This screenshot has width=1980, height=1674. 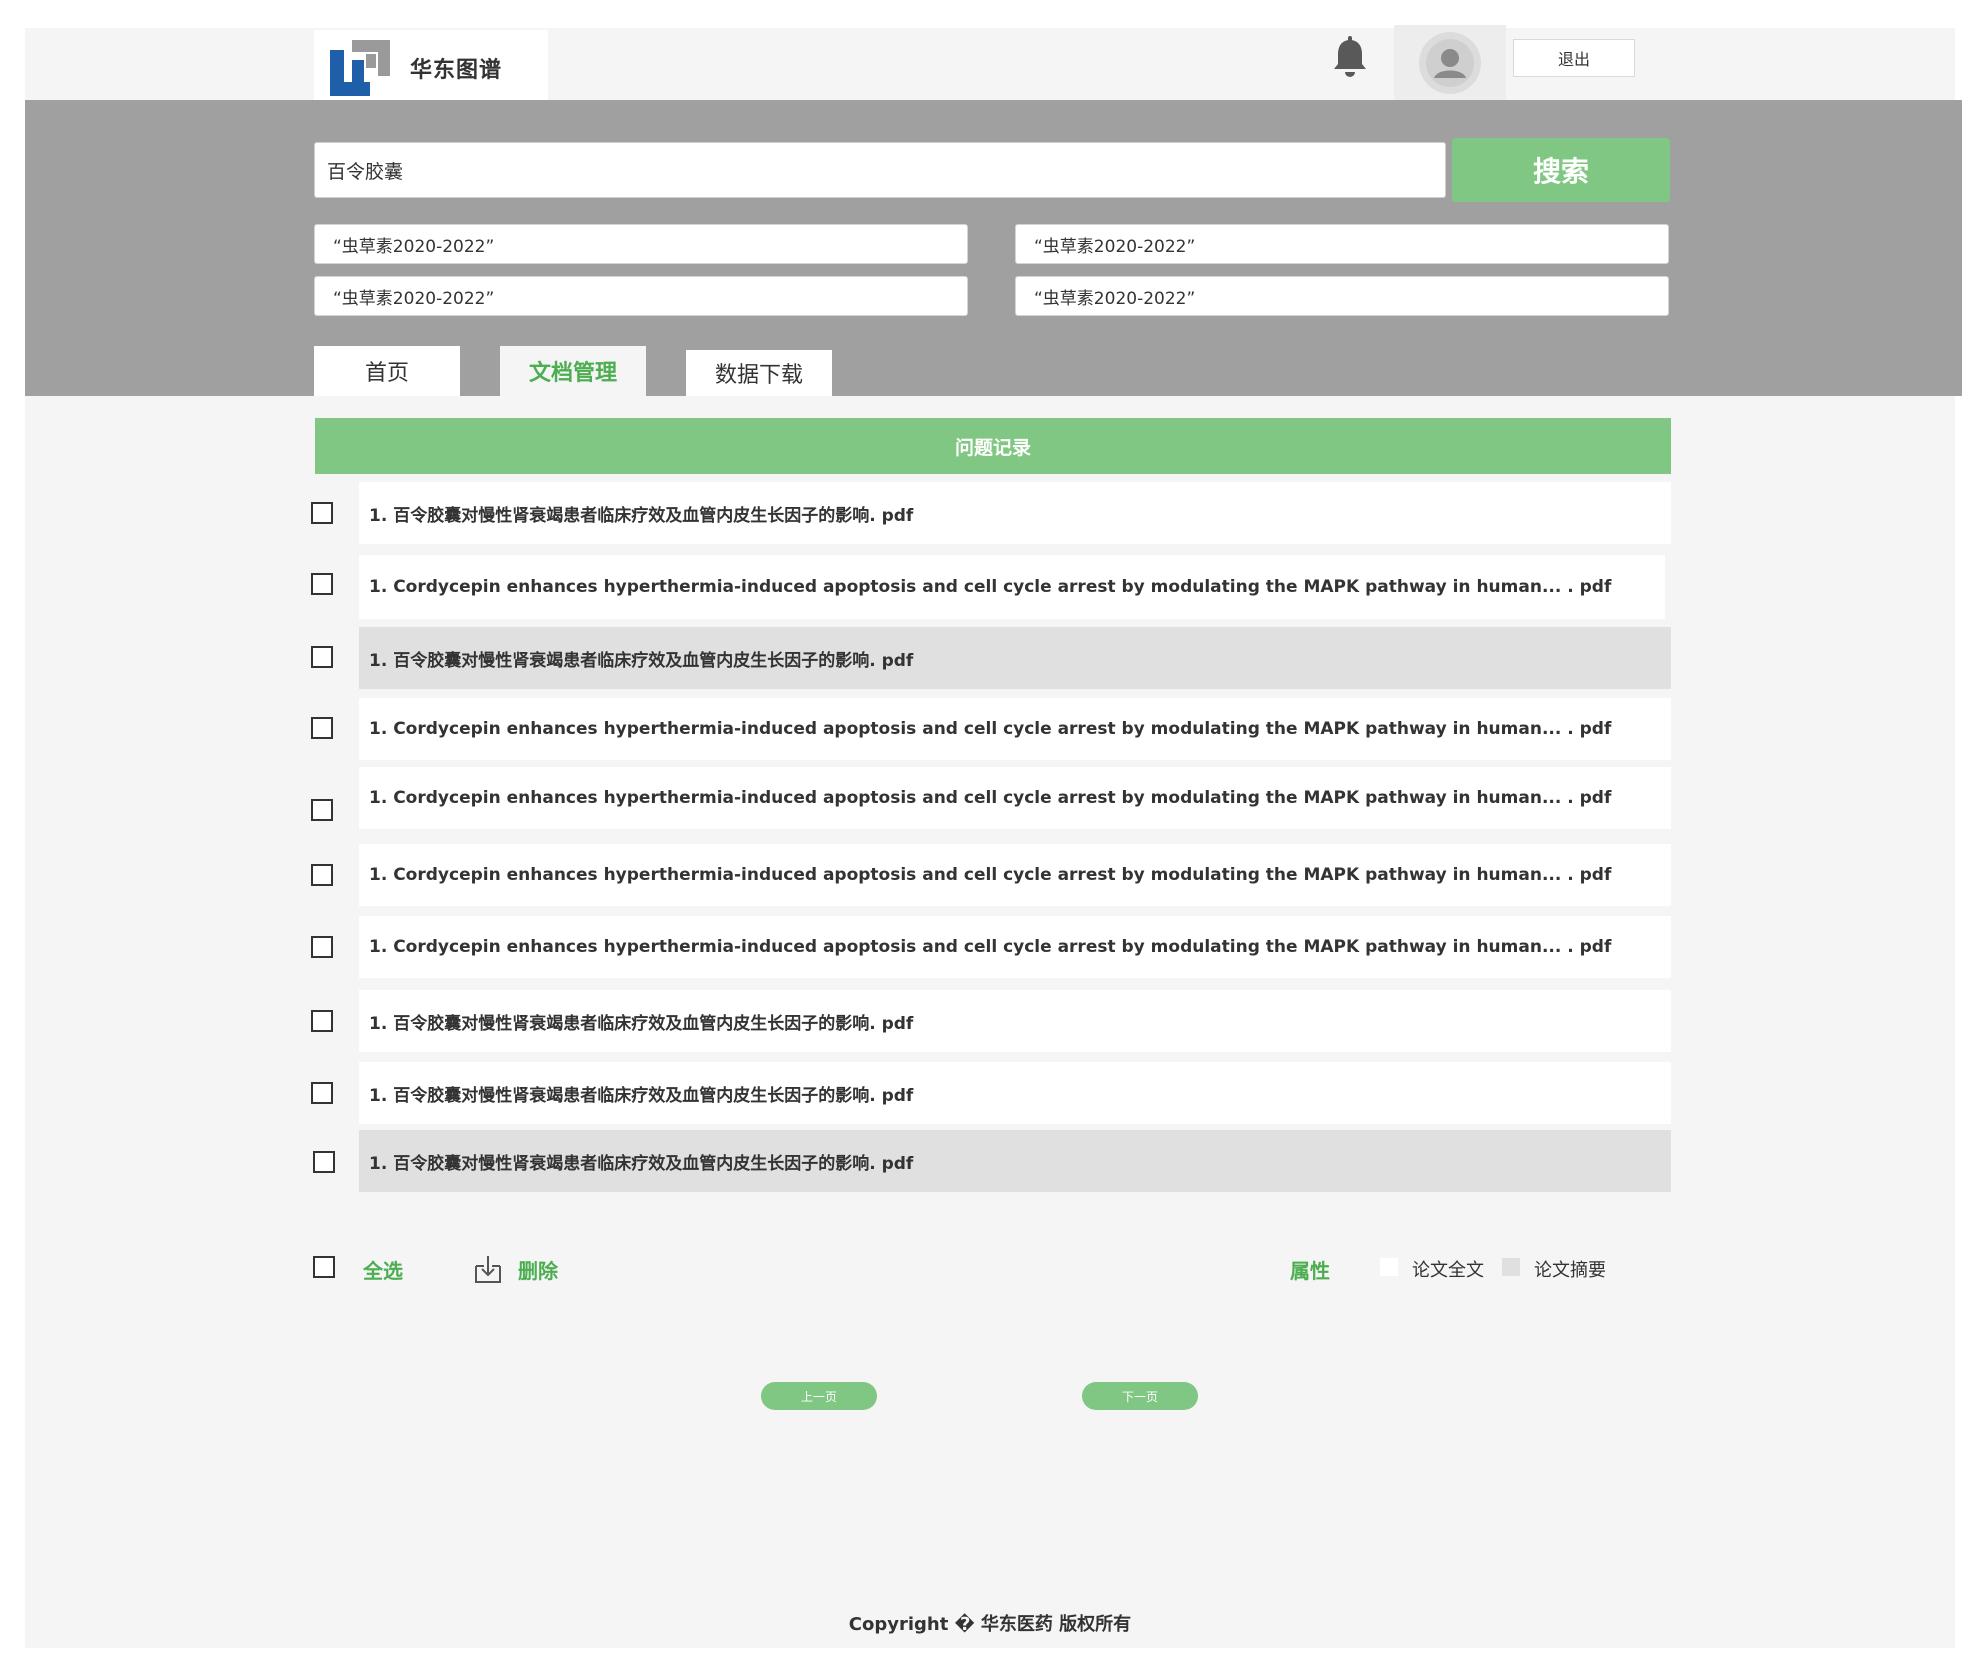 I want to click on select-all-label: 全选, so click(x=383, y=1269).